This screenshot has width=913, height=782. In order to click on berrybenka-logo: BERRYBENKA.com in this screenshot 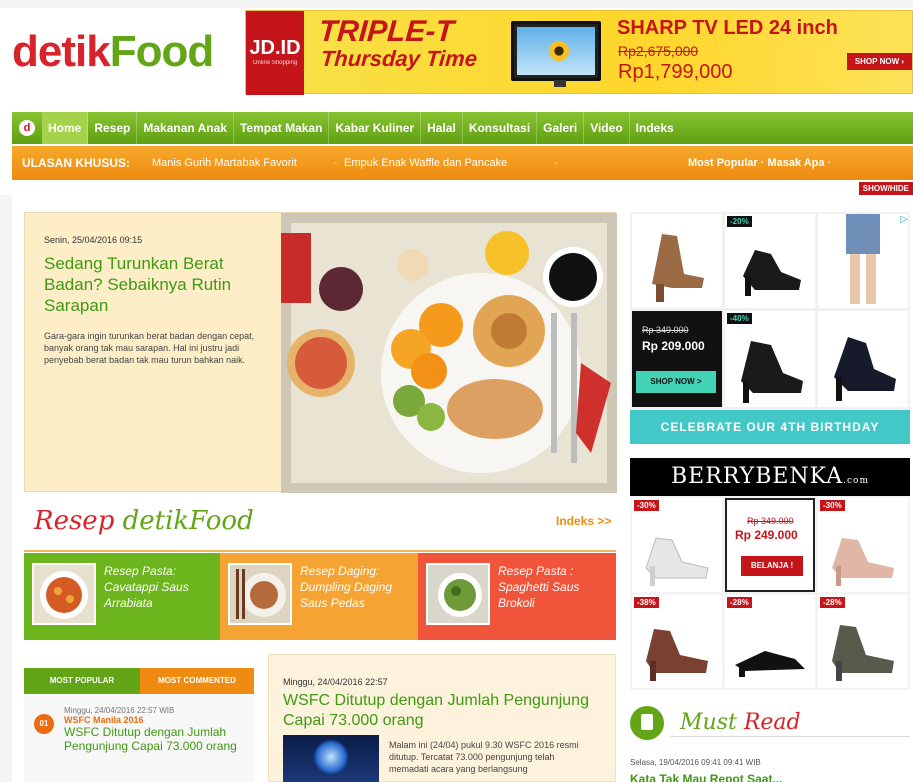, I will do `click(770, 477)`.